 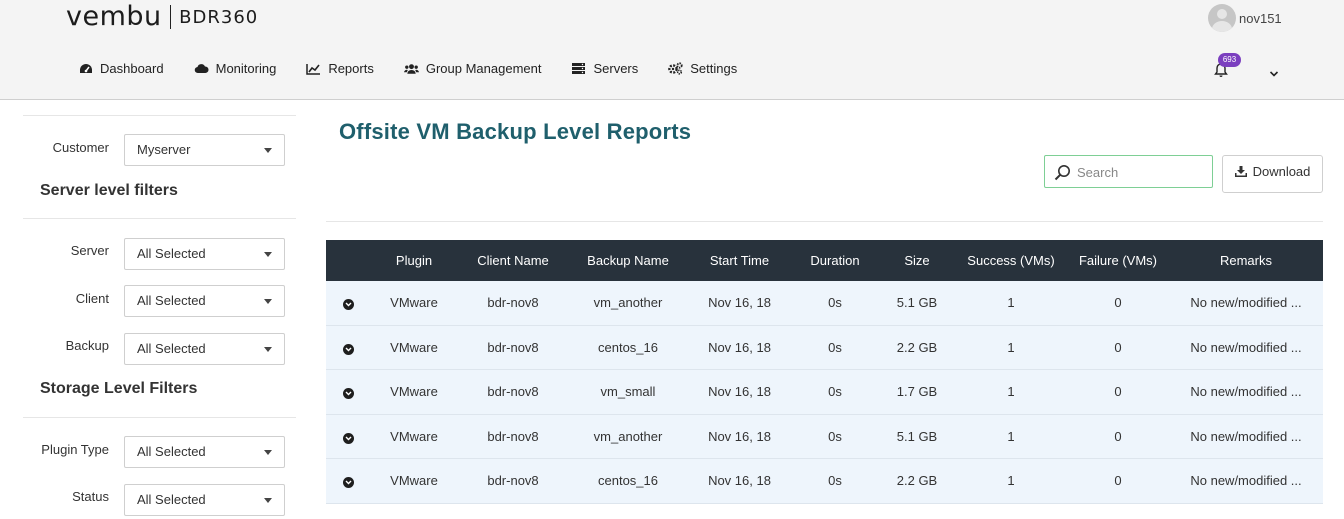 I want to click on server-filter-select: All Selected, so click(x=204, y=254).